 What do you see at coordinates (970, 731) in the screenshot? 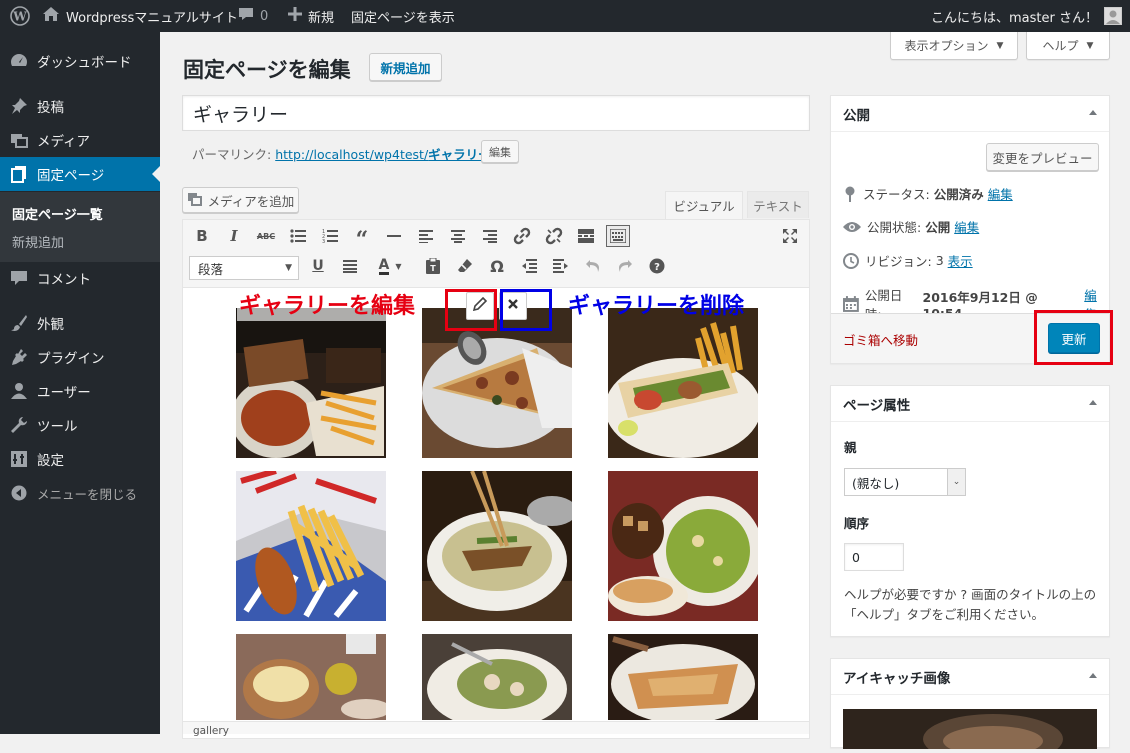
I see `featured-image-thumbnail` at bounding box center [970, 731].